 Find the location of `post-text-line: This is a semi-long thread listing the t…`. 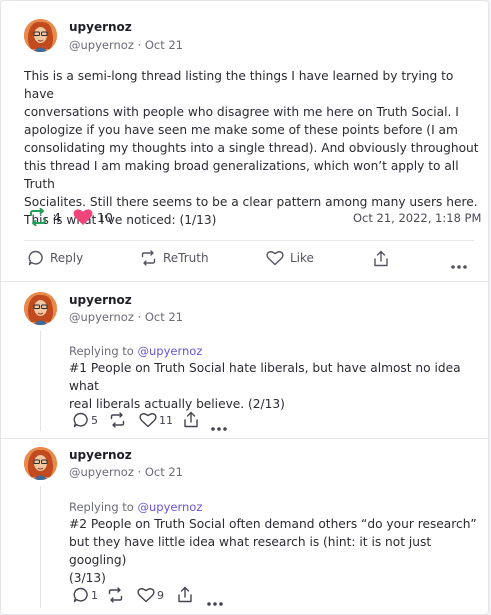

post-text-line: This is a semi-long thread listing the t… is located at coordinates (239, 85).